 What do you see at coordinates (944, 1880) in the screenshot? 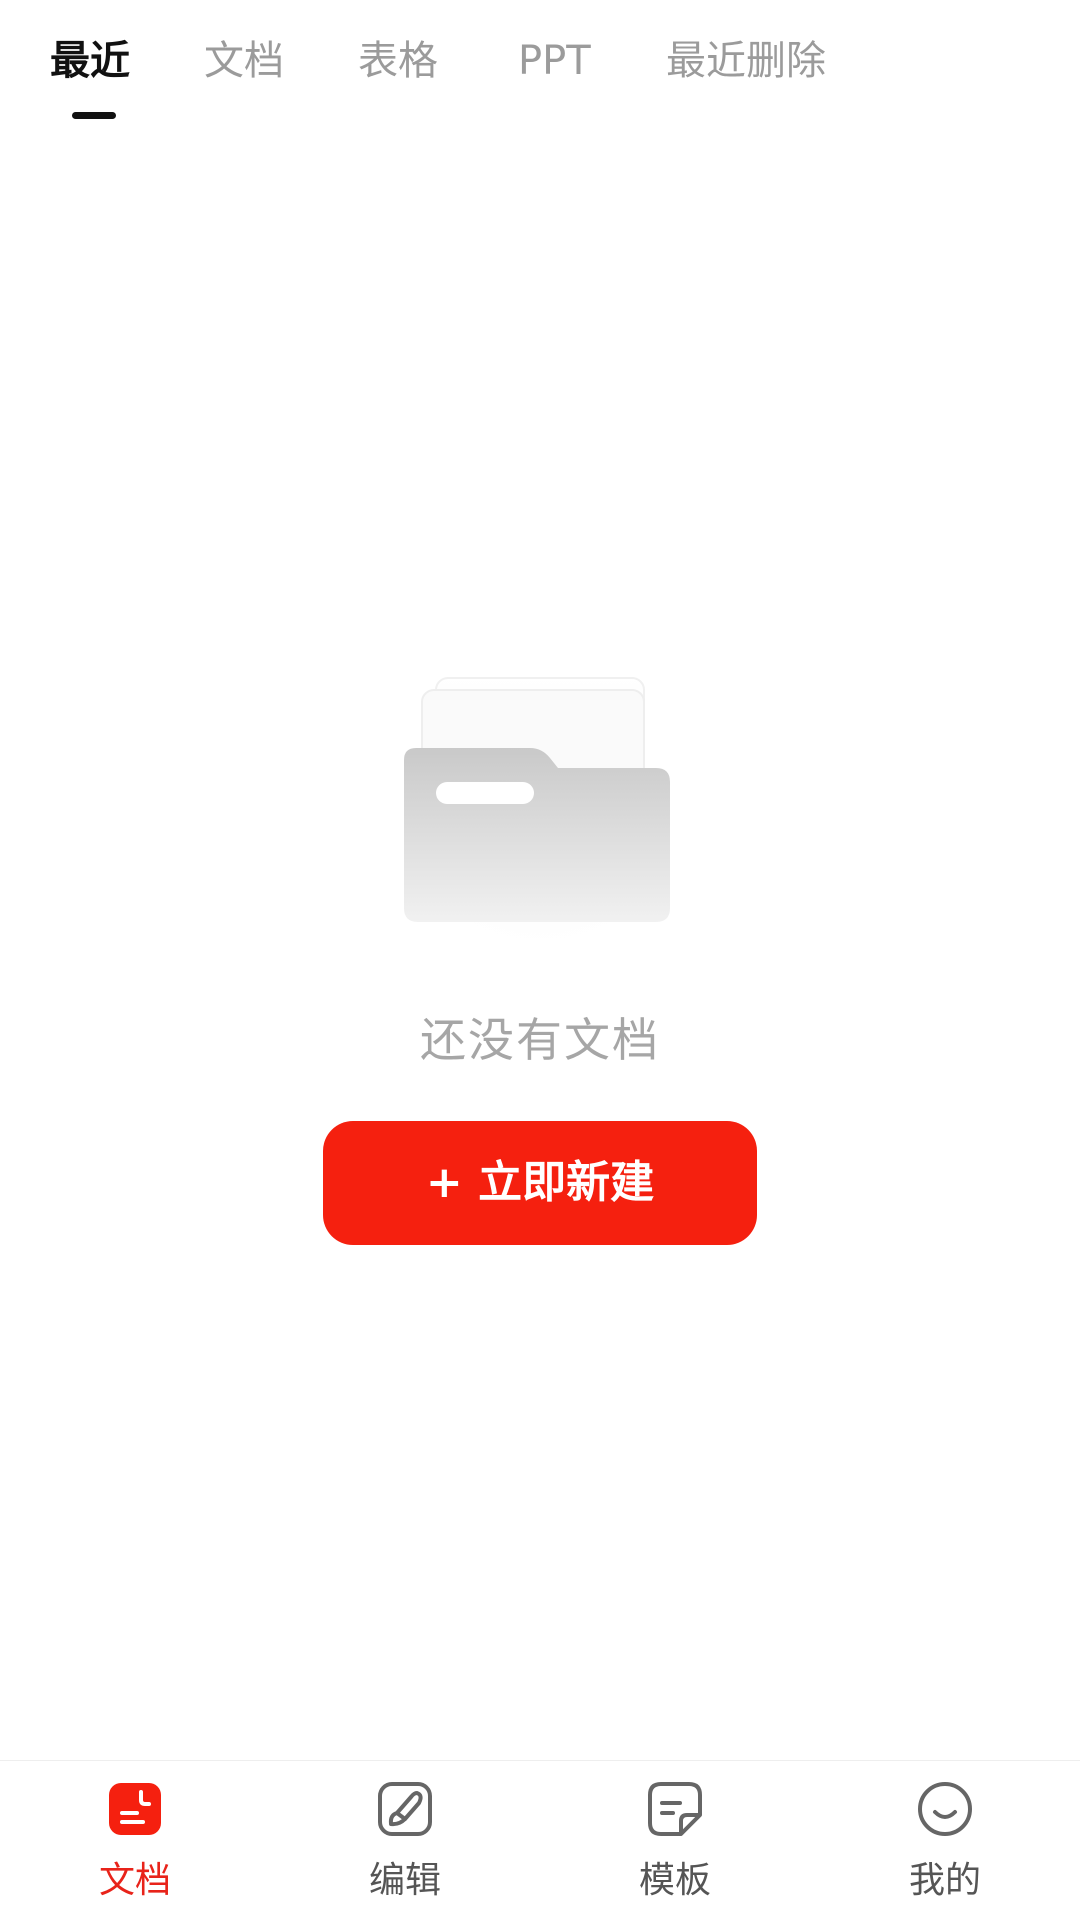
I see `nav-label-mine: 我的` at bounding box center [944, 1880].